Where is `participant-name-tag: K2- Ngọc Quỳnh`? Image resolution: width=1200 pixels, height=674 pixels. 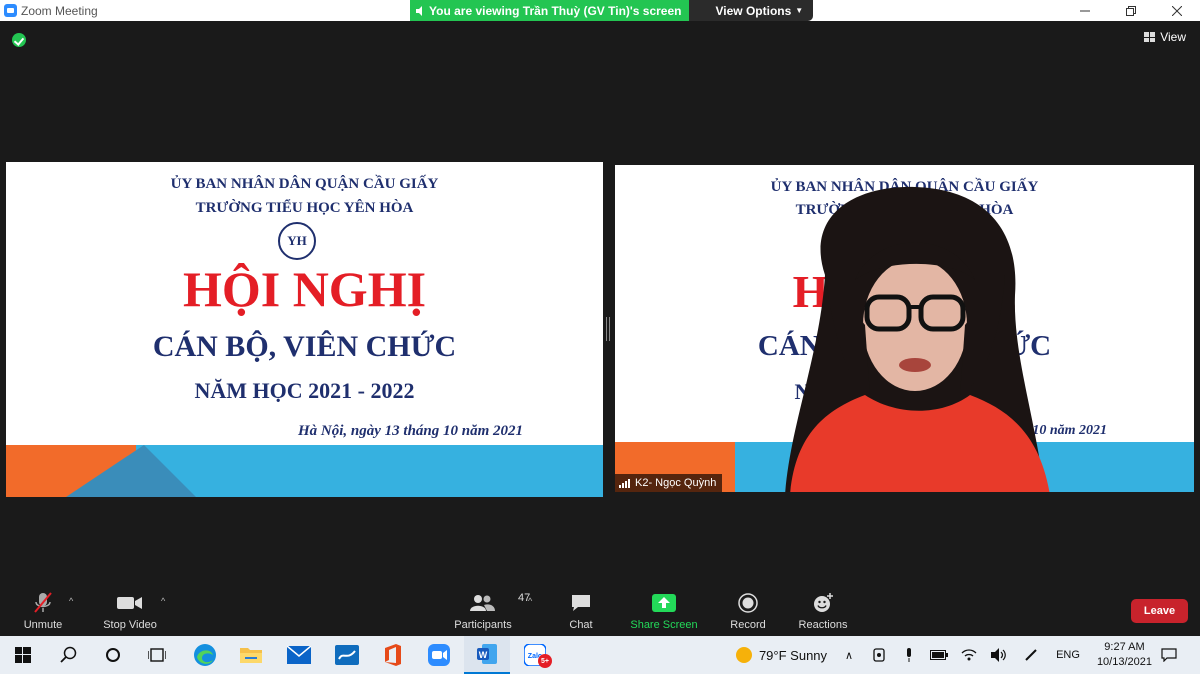 participant-name-tag: K2- Ngọc Quỳnh is located at coordinates (669, 483).